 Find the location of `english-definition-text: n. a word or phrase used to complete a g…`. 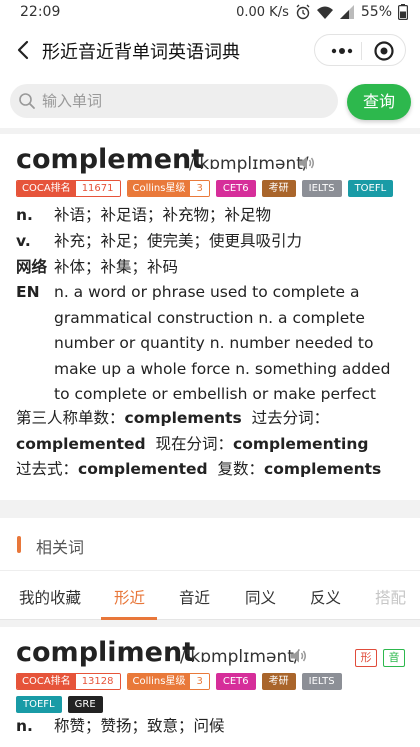

english-definition-text: n. a word or phrase used to complete a g… is located at coordinates (222, 343).